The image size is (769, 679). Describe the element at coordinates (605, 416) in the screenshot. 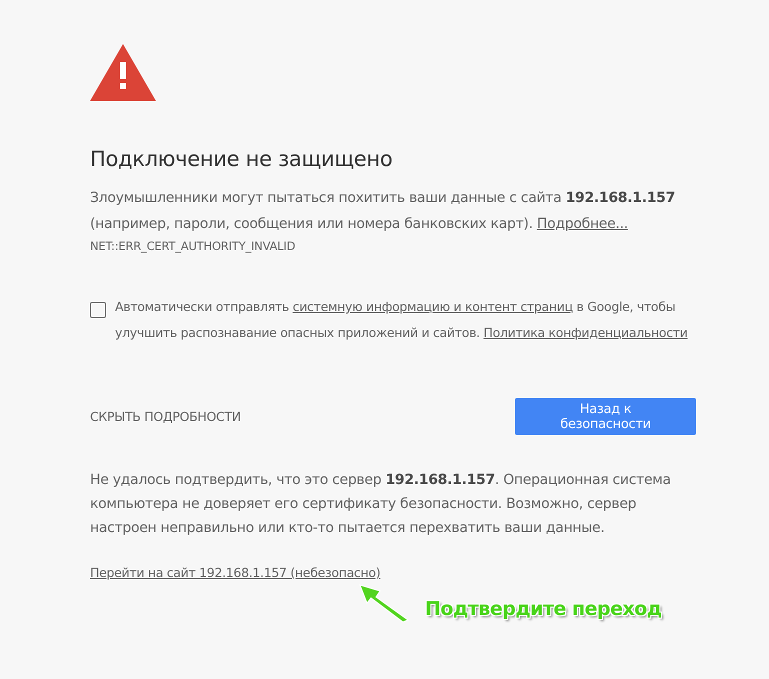

I see `back-to-safety-button: Назад к безопасности` at that location.